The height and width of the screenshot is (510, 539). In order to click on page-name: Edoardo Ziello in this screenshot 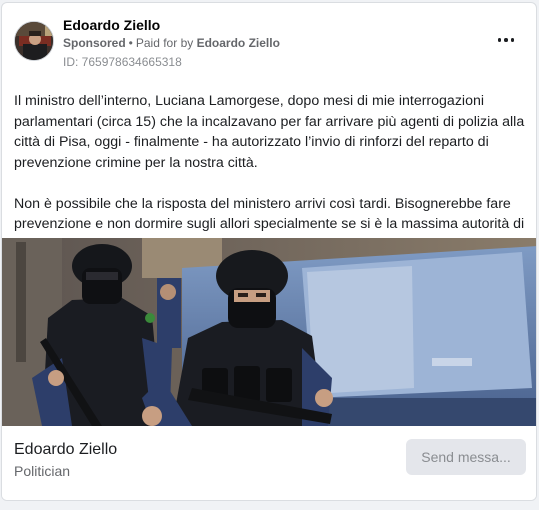, I will do `click(111, 25)`.